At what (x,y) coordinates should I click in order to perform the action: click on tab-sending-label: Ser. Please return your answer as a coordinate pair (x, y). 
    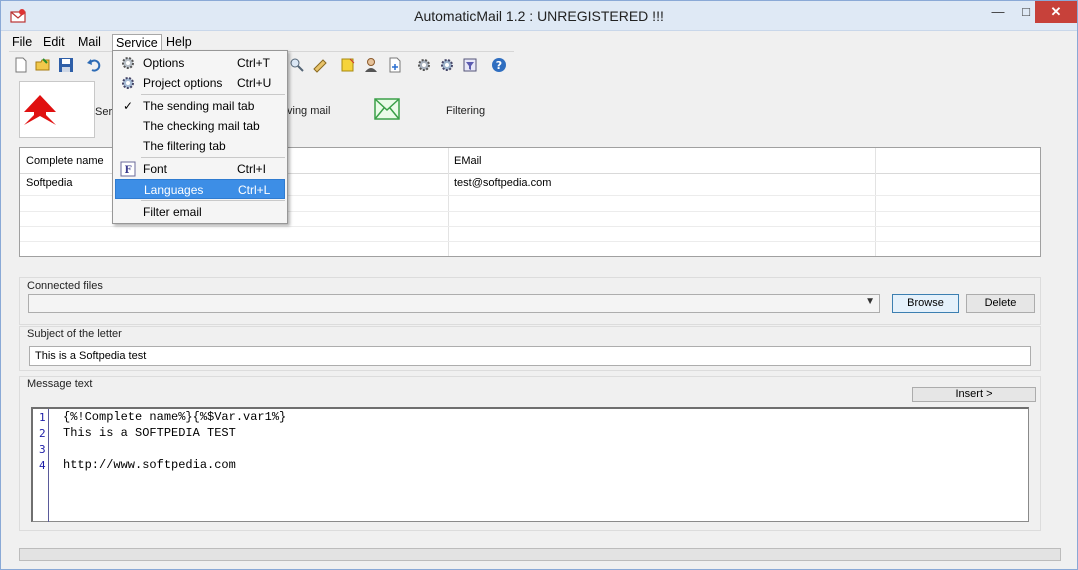
    Looking at the image, I should click on (104, 112).